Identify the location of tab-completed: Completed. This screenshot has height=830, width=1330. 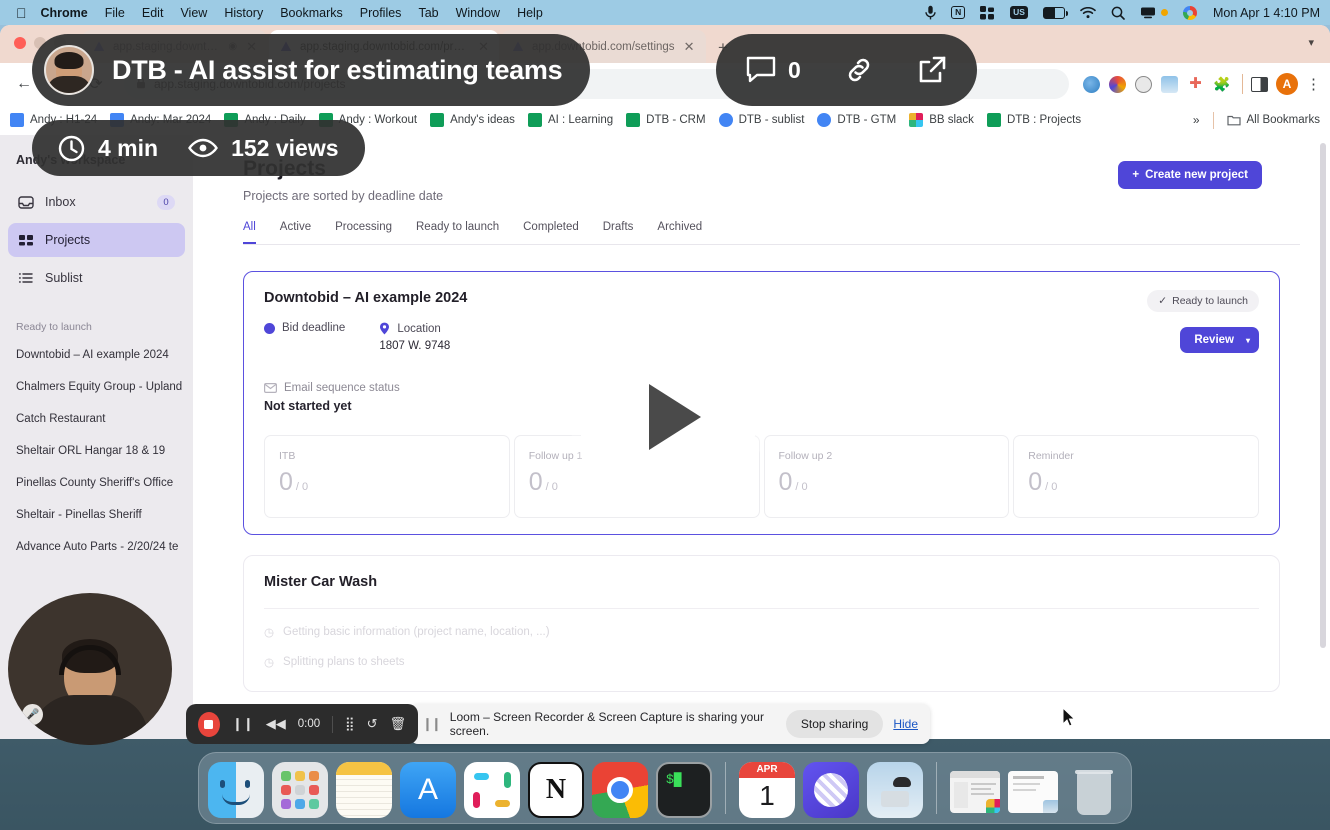
(551, 232).